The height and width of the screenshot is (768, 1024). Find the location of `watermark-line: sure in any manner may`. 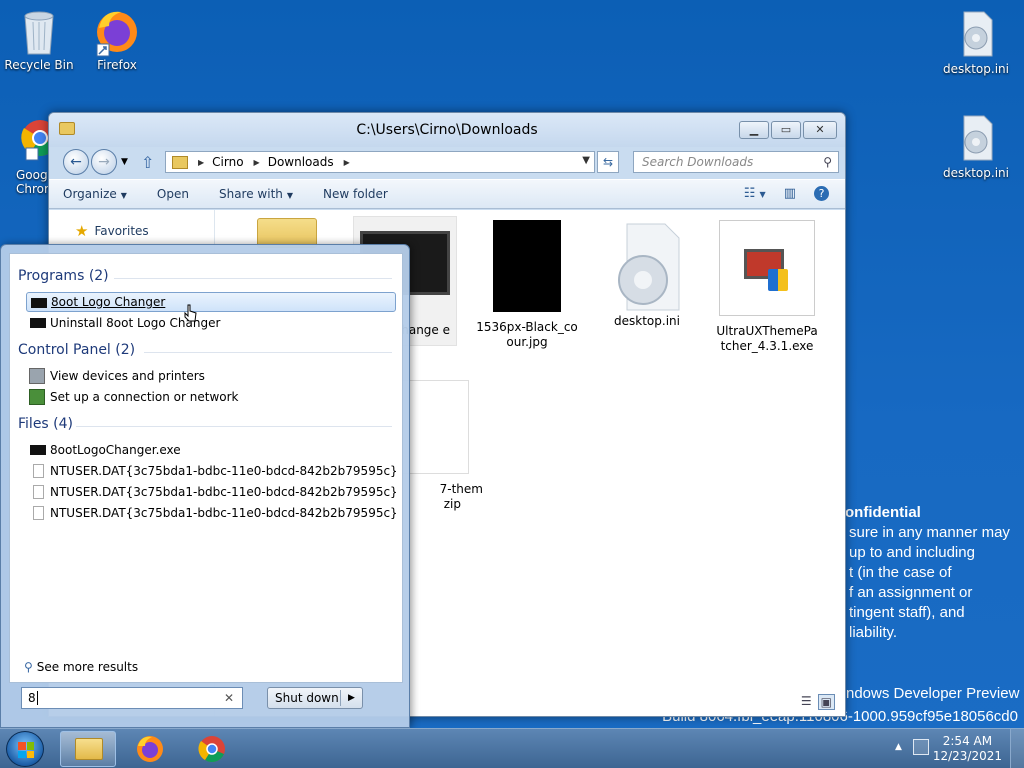

watermark-line: sure in any manner may is located at coordinates (929, 532).